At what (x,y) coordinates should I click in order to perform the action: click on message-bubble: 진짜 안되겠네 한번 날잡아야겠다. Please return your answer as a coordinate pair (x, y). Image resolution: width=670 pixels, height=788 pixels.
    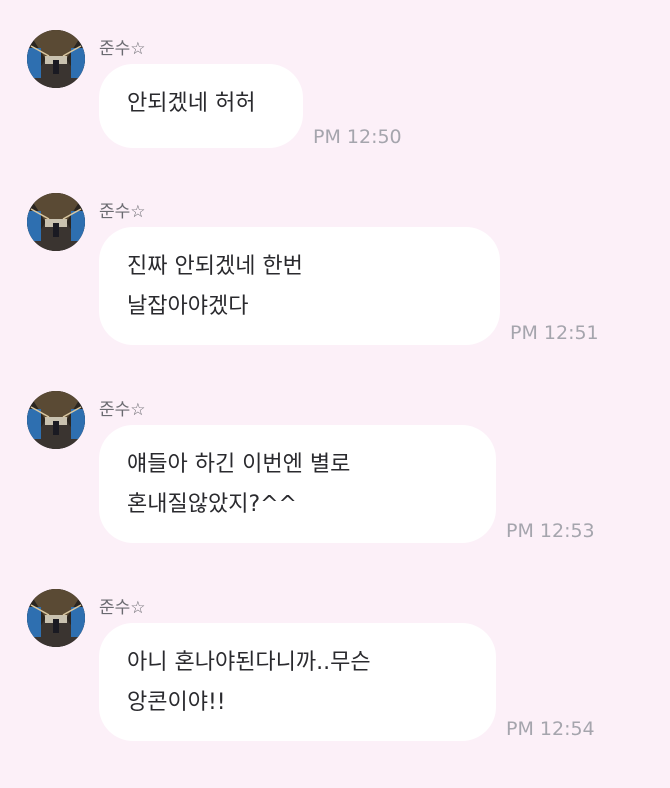
    Looking at the image, I should click on (299, 286).